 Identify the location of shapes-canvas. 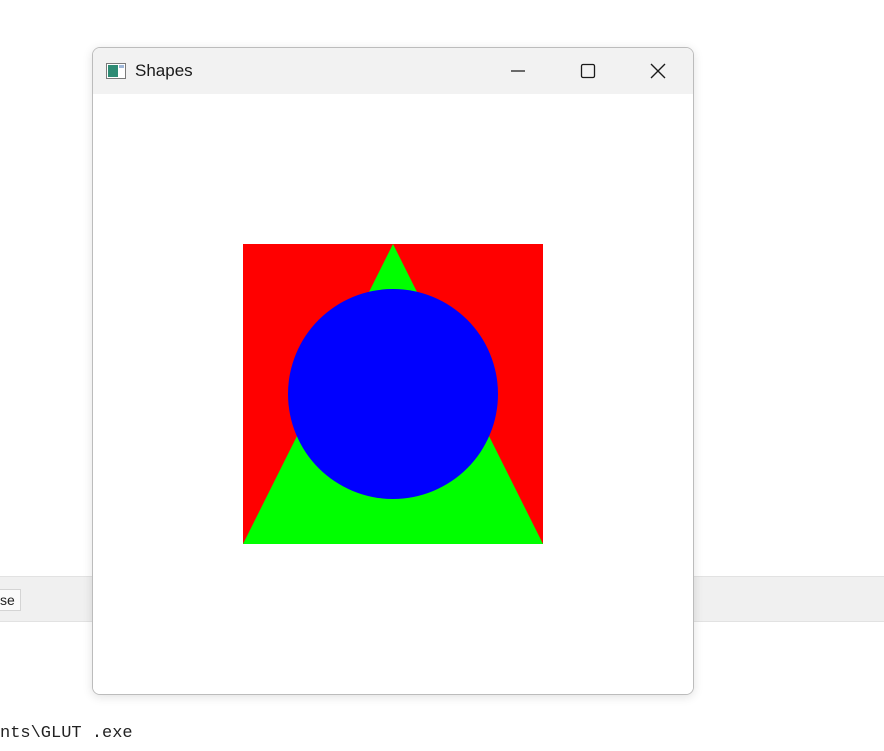
(393, 394).